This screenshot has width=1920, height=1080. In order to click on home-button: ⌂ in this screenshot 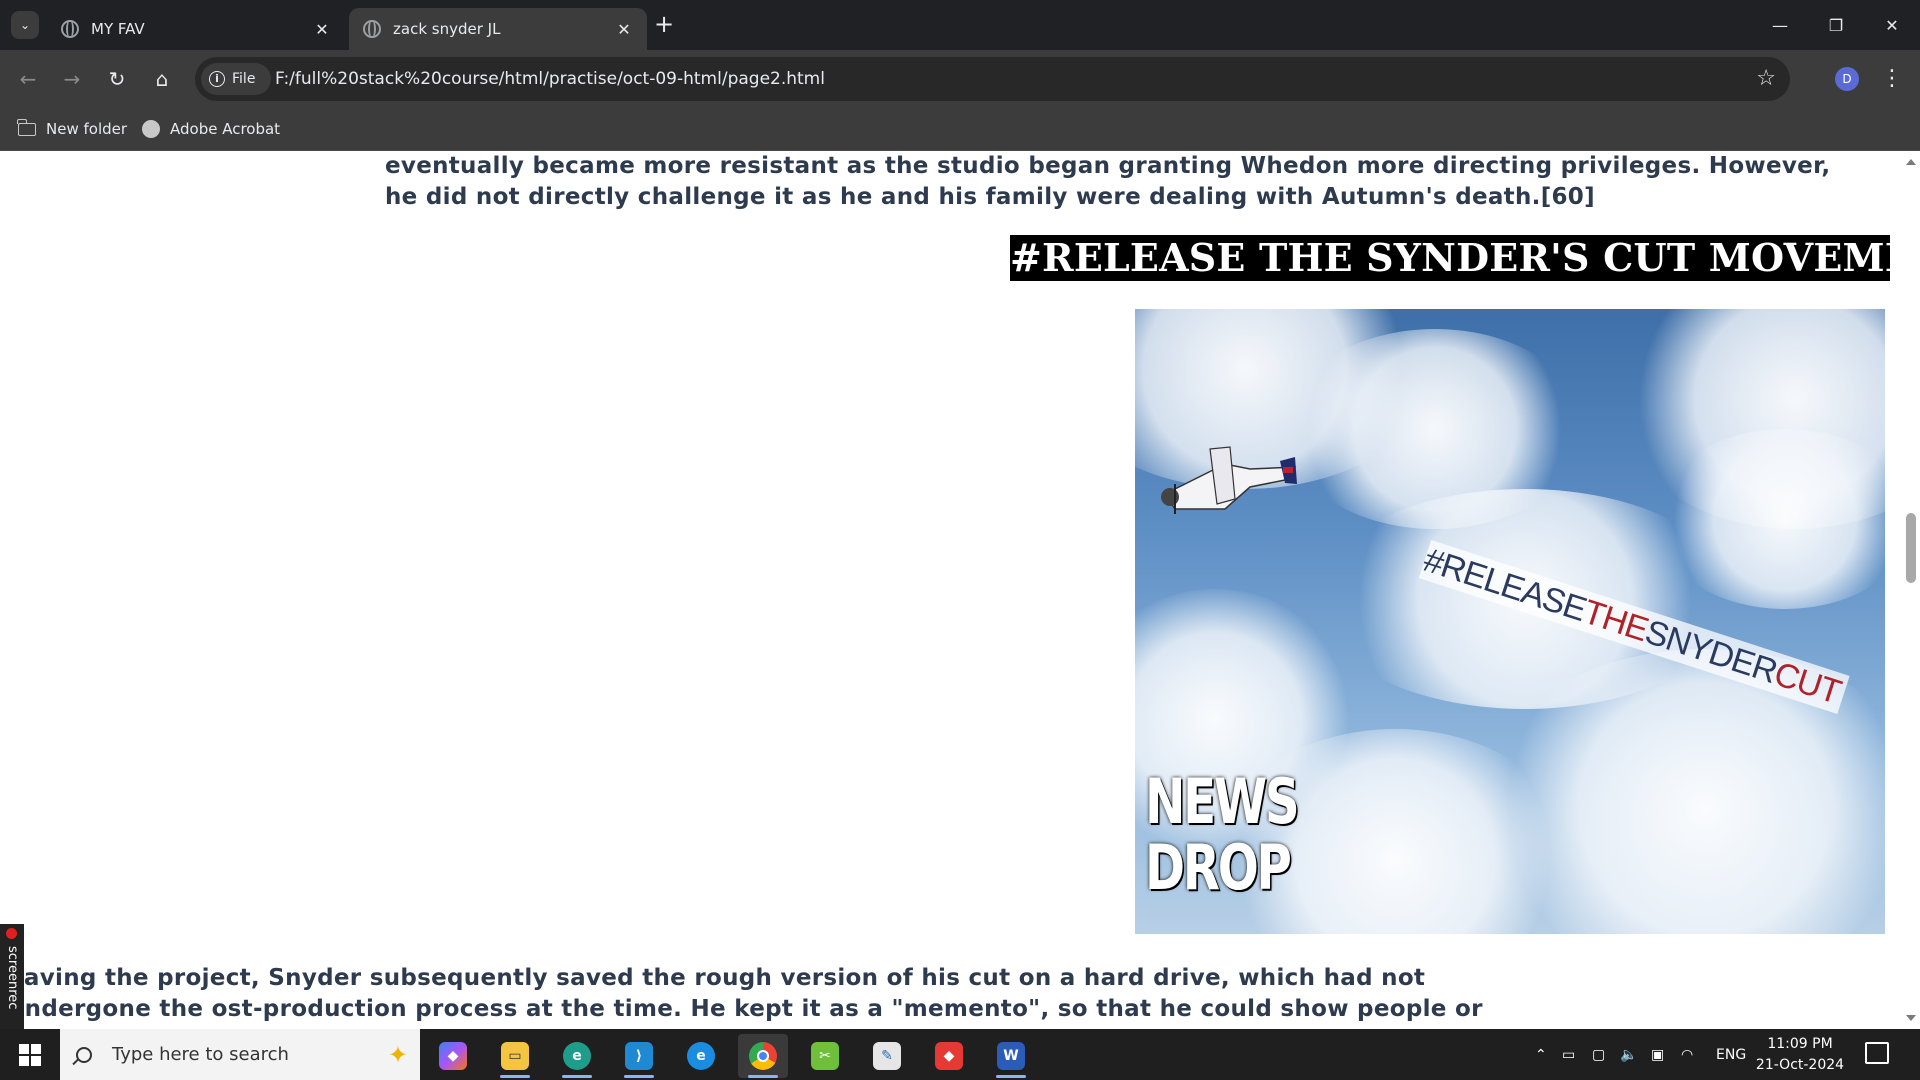, I will do `click(162, 79)`.